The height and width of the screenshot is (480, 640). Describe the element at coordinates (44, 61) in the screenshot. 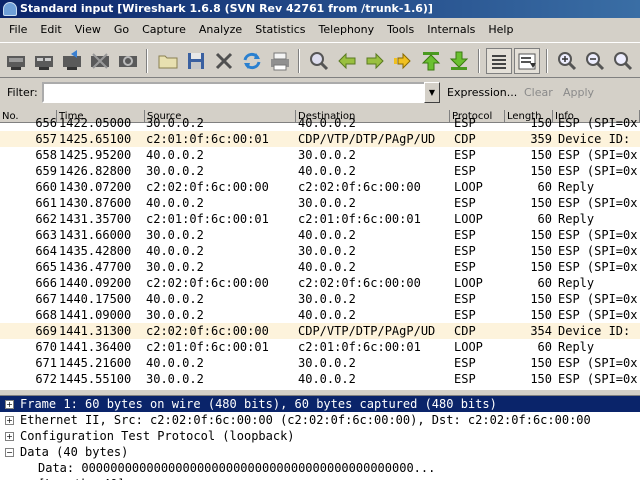

I see `capture-options-icon` at that location.